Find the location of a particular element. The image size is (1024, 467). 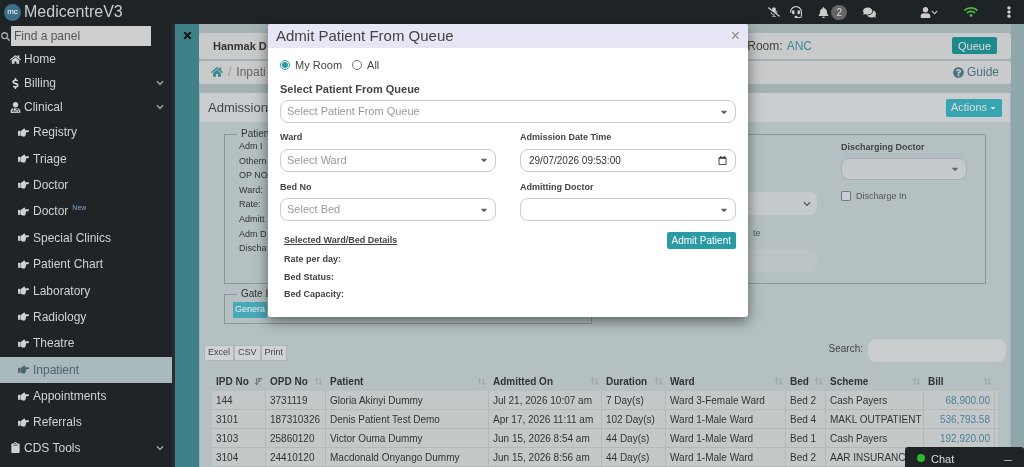

table-cell-text: 187310326 is located at coordinates (295, 419).